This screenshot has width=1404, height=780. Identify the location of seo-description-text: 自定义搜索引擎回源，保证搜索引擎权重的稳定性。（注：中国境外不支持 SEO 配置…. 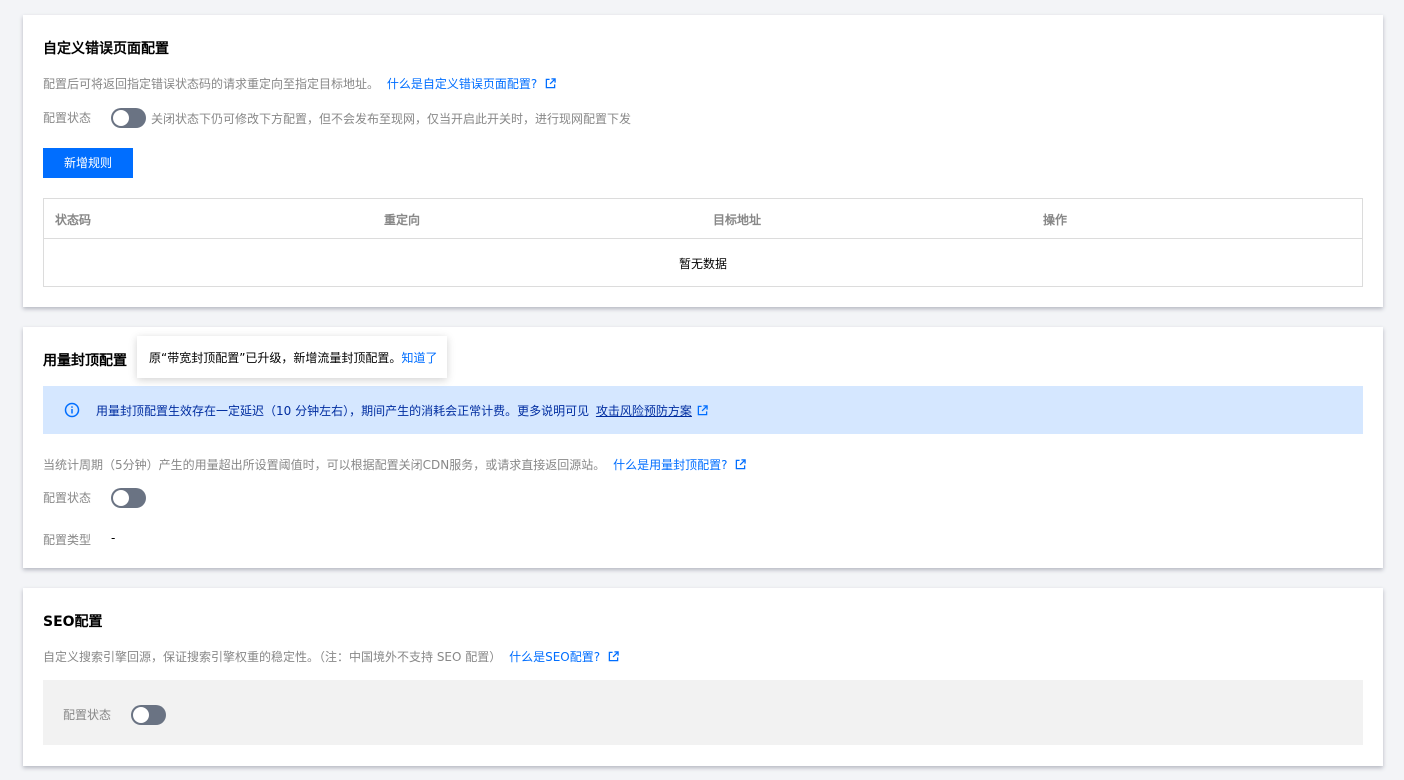
(272, 657).